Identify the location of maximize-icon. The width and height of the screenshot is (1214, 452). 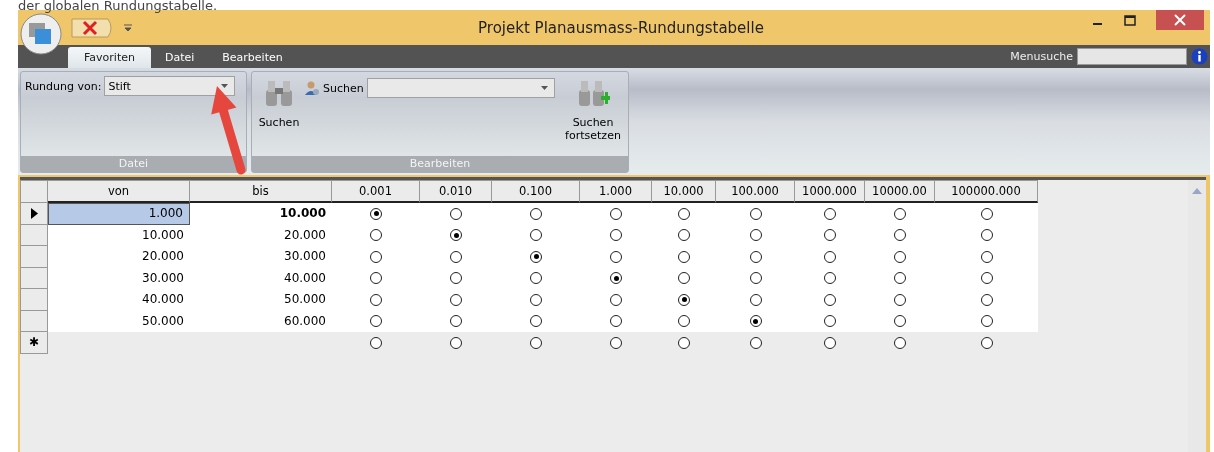
(1130, 21).